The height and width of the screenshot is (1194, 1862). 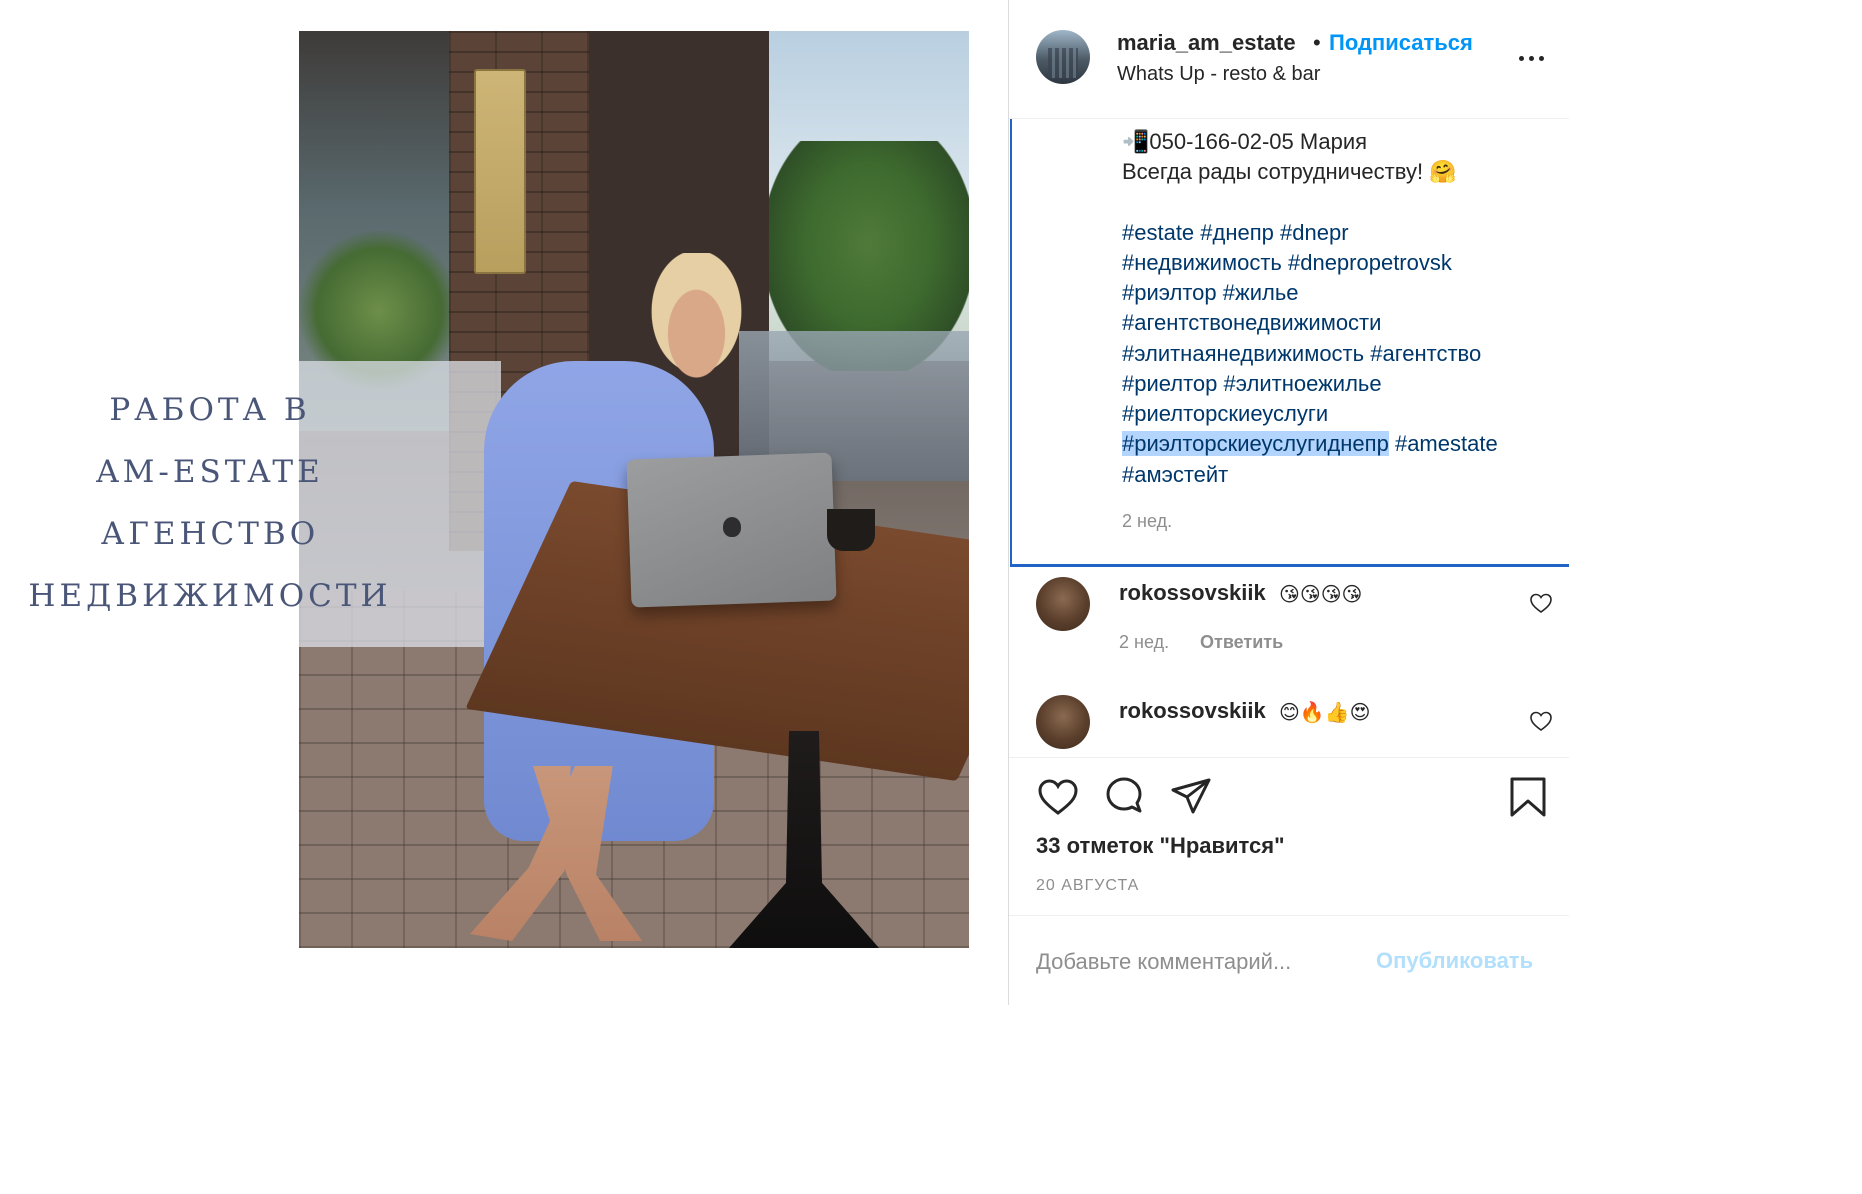 I want to click on hashtag-link: #amestate, so click(x=1446, y=443).